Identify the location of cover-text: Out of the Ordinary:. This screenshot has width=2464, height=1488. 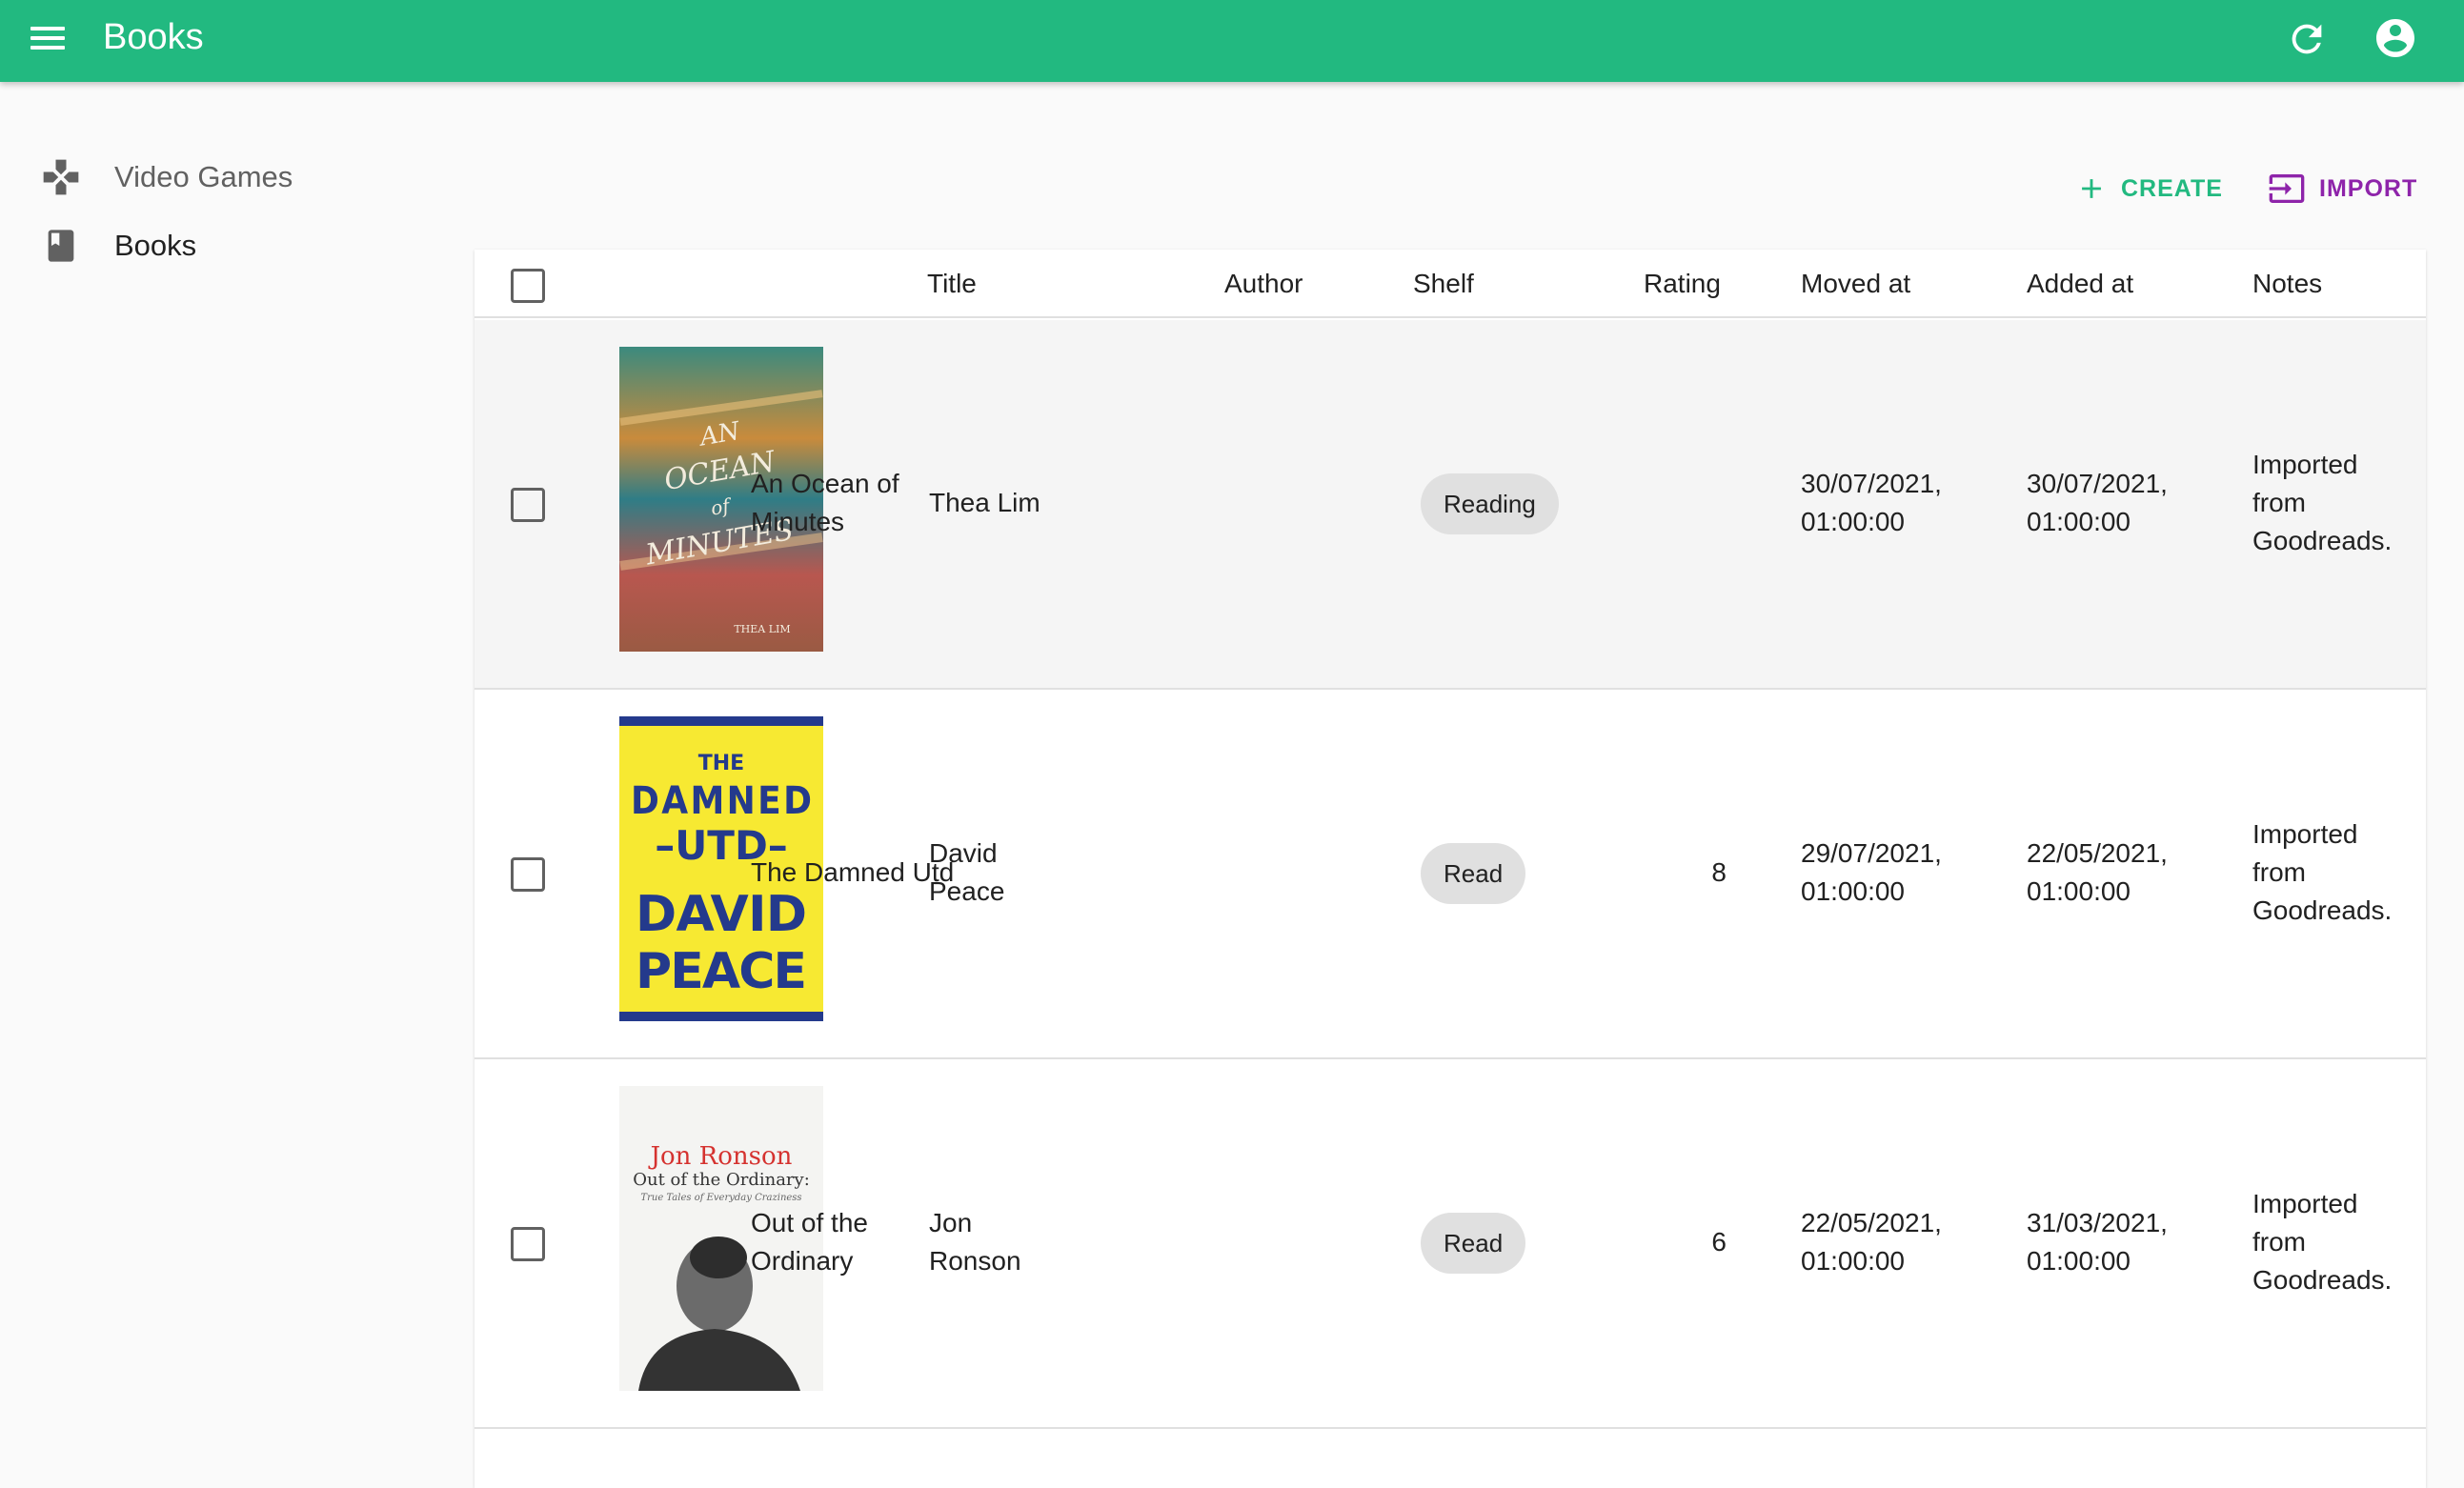
(722, 1180).